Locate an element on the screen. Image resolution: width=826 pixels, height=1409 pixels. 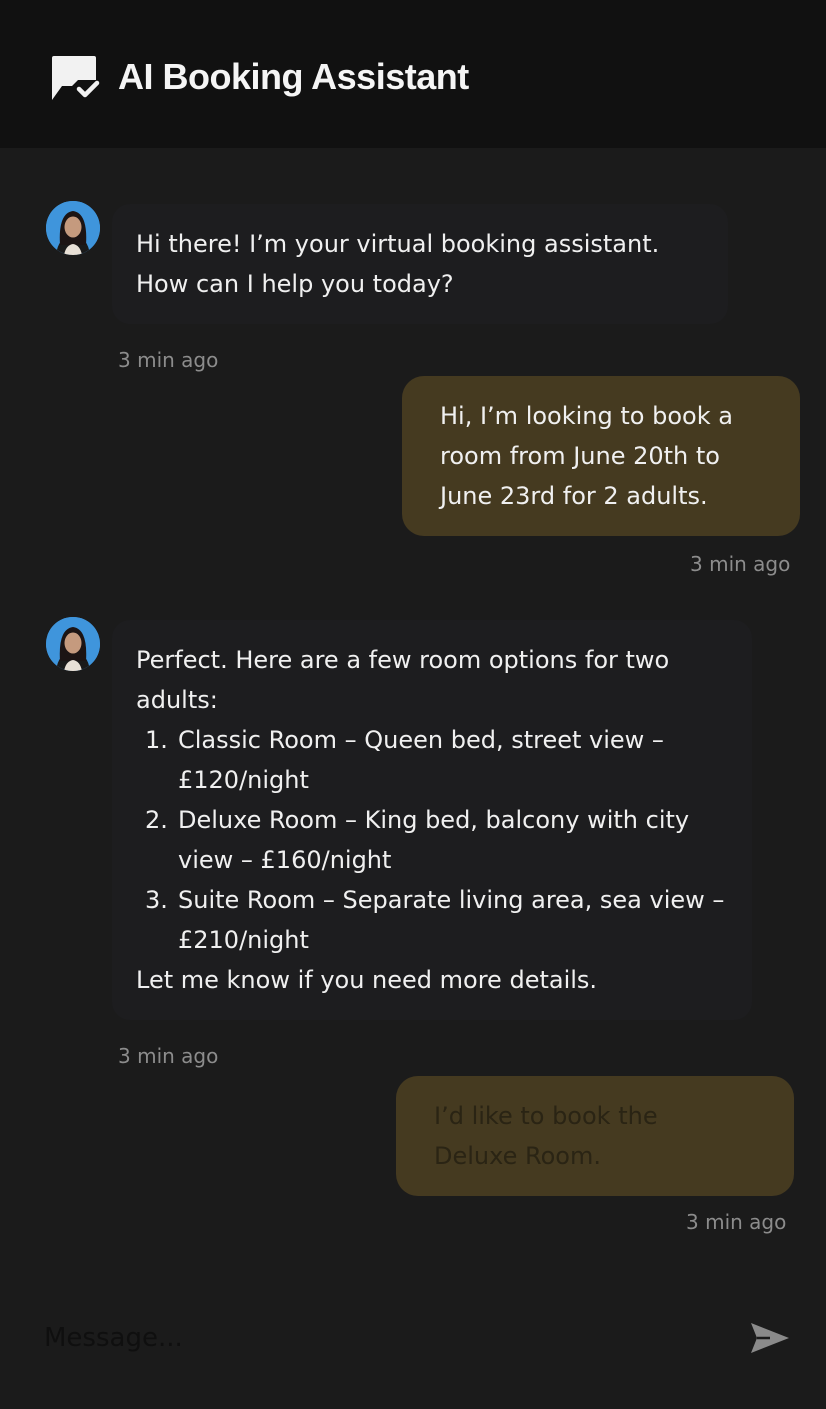
message-outro: Let me know if you need more details. is located at coordinates (367, 980).